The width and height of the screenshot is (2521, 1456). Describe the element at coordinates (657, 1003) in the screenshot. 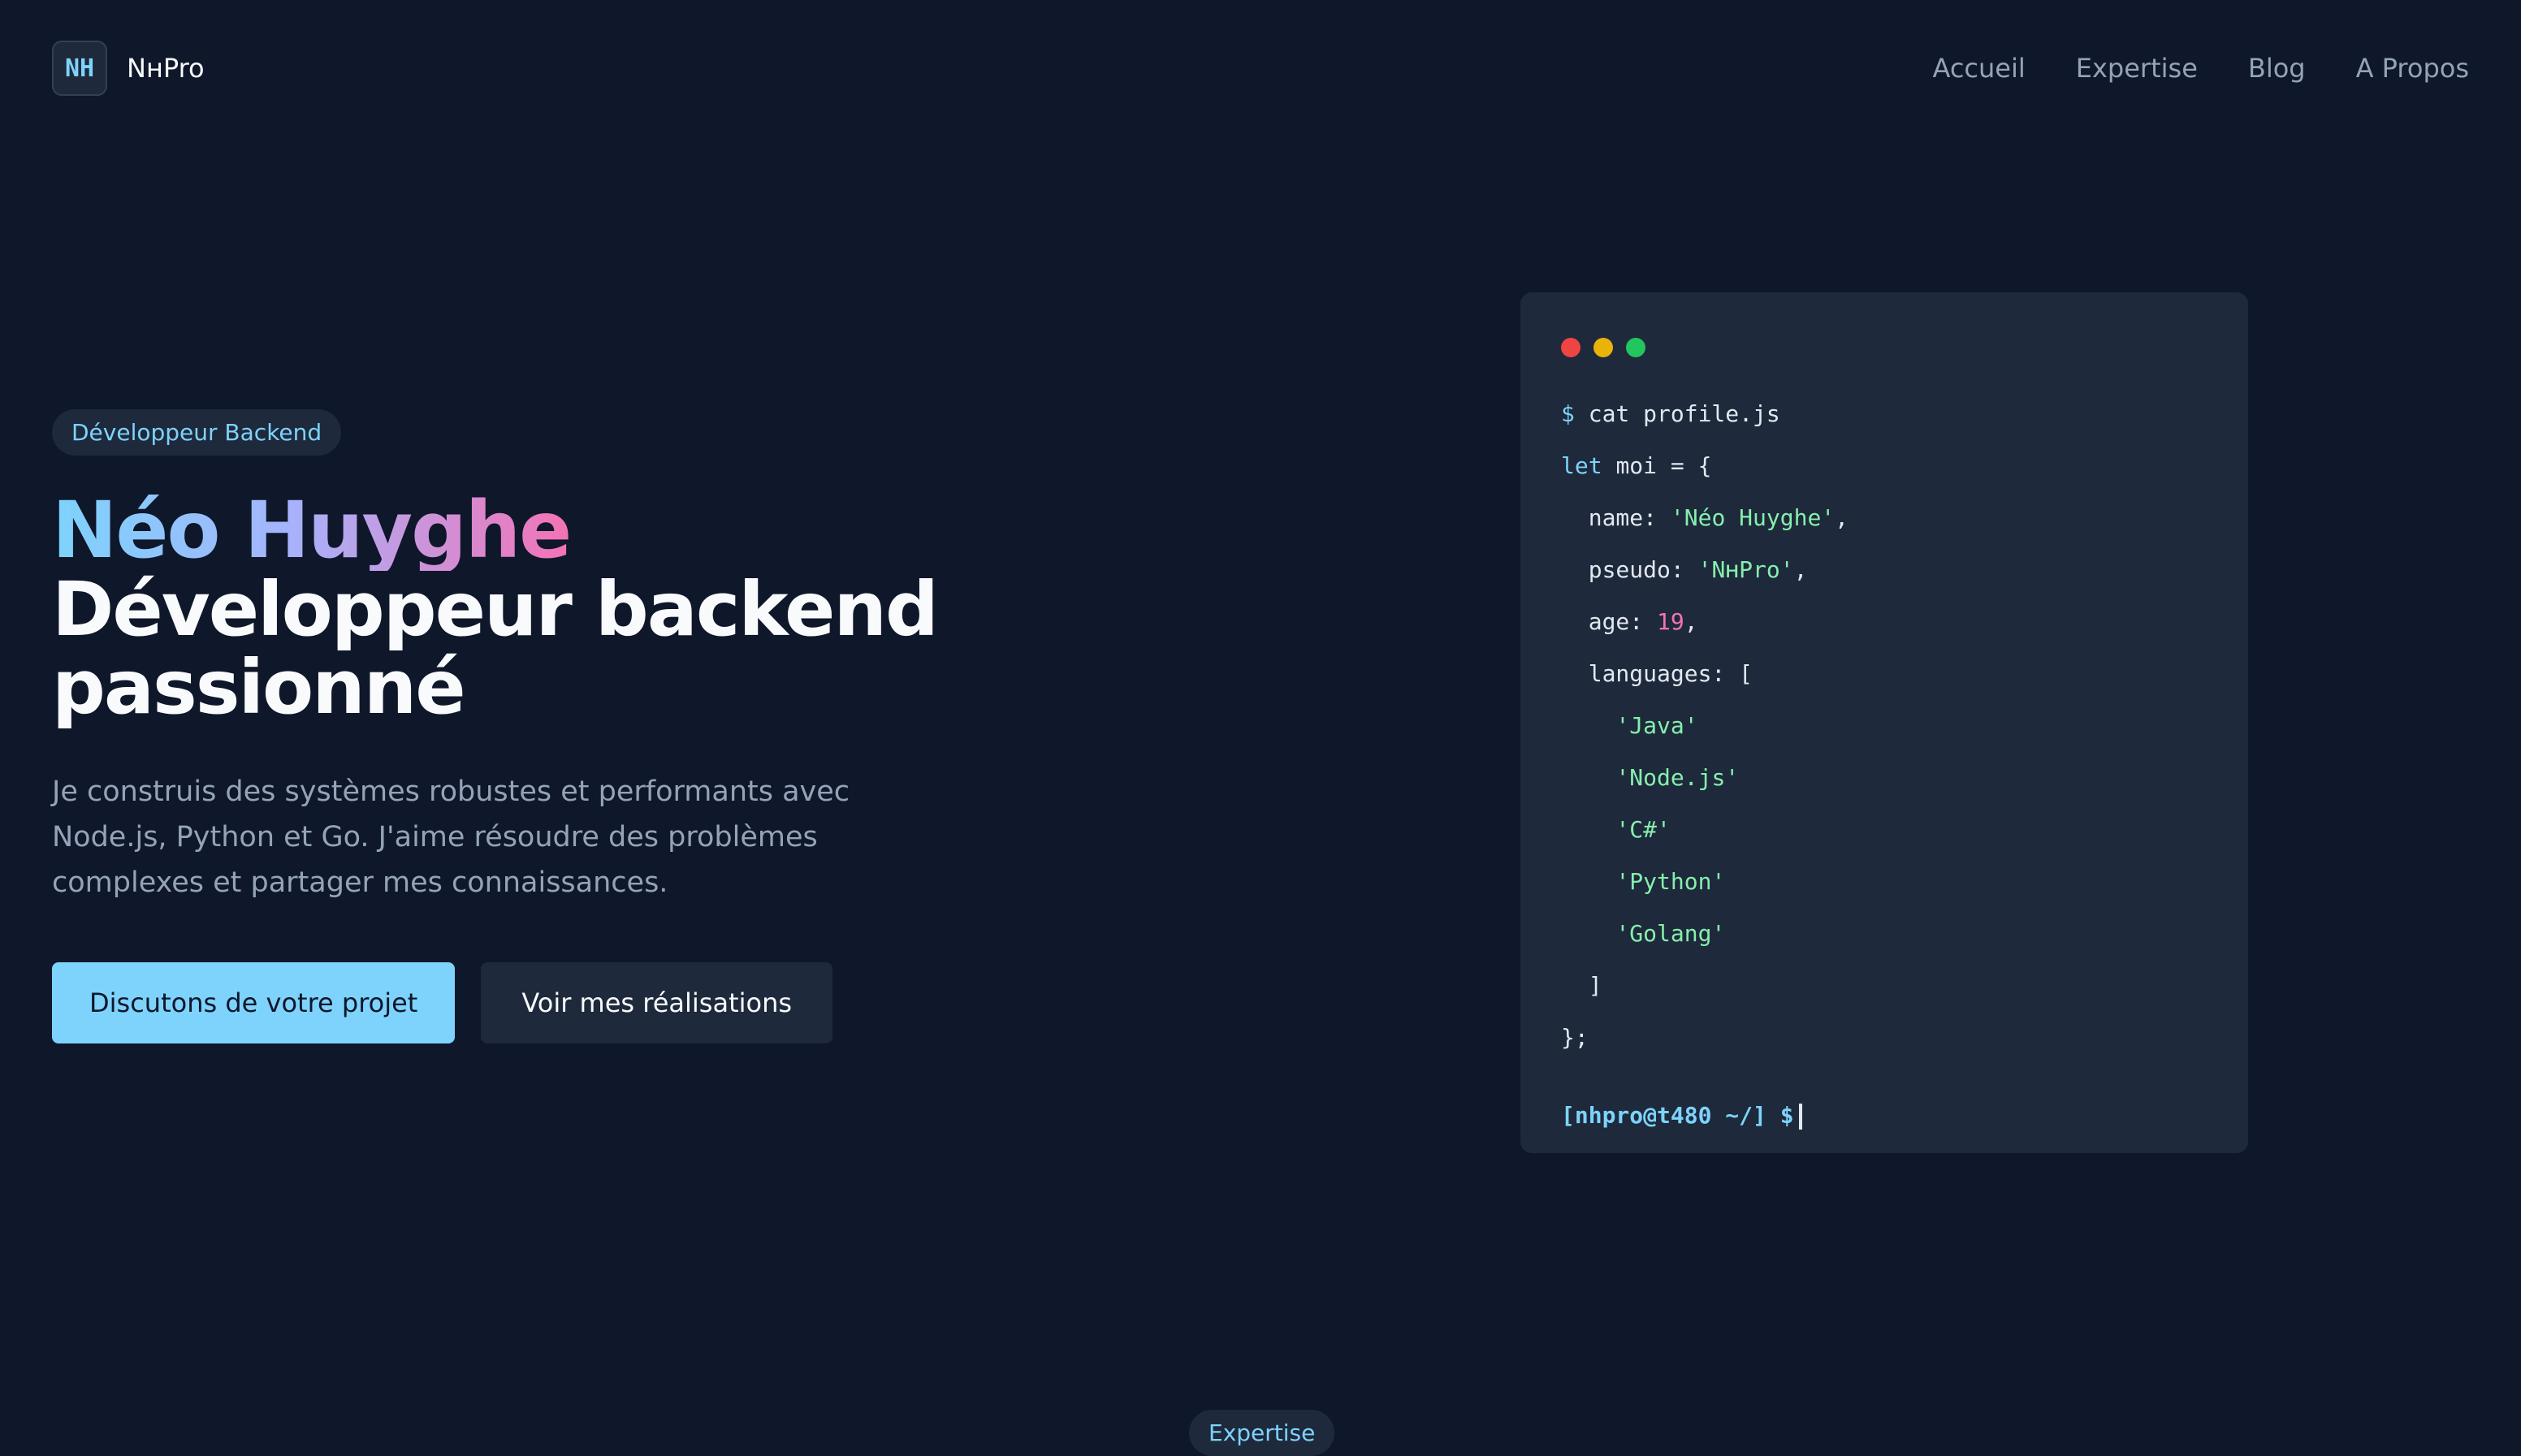

I see `view-portfolio-button: Voir mes réalisations` at that location.